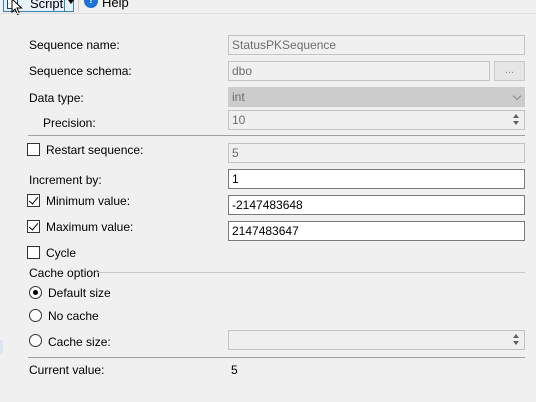 The height and width of the screenshot is (402, 536). Describe the element at coordinates (78, 6) in the screenshot. I see `toolbar-divider` at that location.